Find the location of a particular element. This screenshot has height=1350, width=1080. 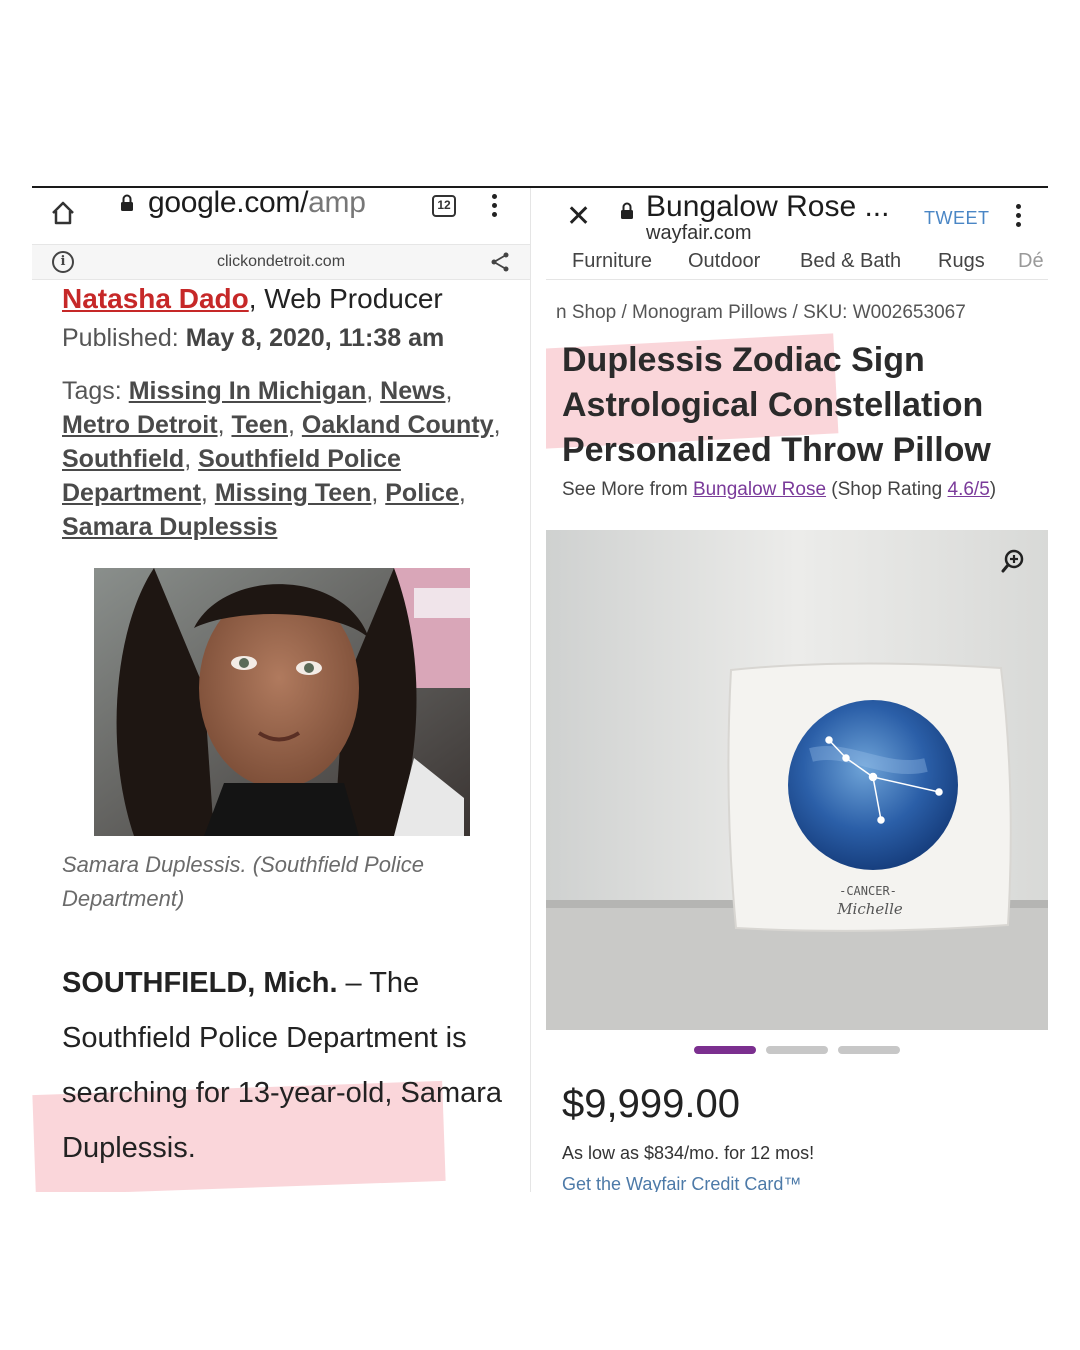

tag-link: News is located at coordinates (412, 391).